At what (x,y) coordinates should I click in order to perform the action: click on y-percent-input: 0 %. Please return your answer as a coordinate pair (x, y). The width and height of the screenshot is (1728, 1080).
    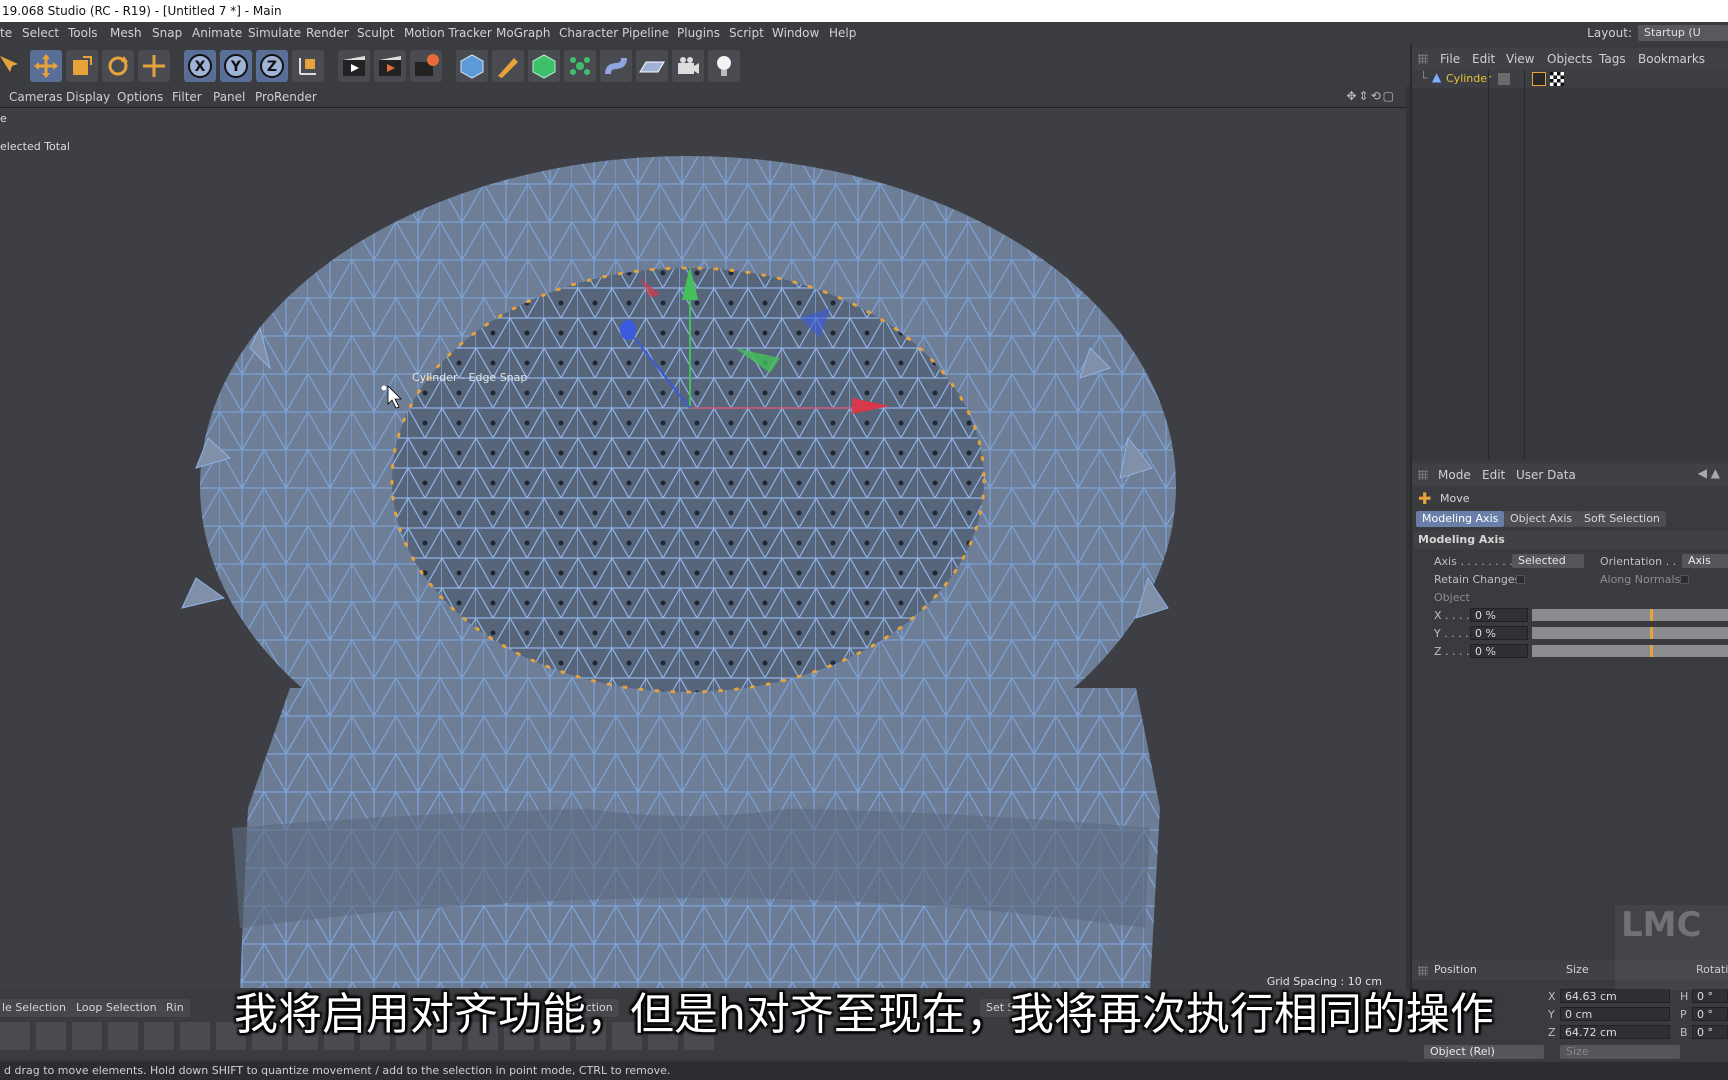
    Looking at the image, I should click on (1499, 633).